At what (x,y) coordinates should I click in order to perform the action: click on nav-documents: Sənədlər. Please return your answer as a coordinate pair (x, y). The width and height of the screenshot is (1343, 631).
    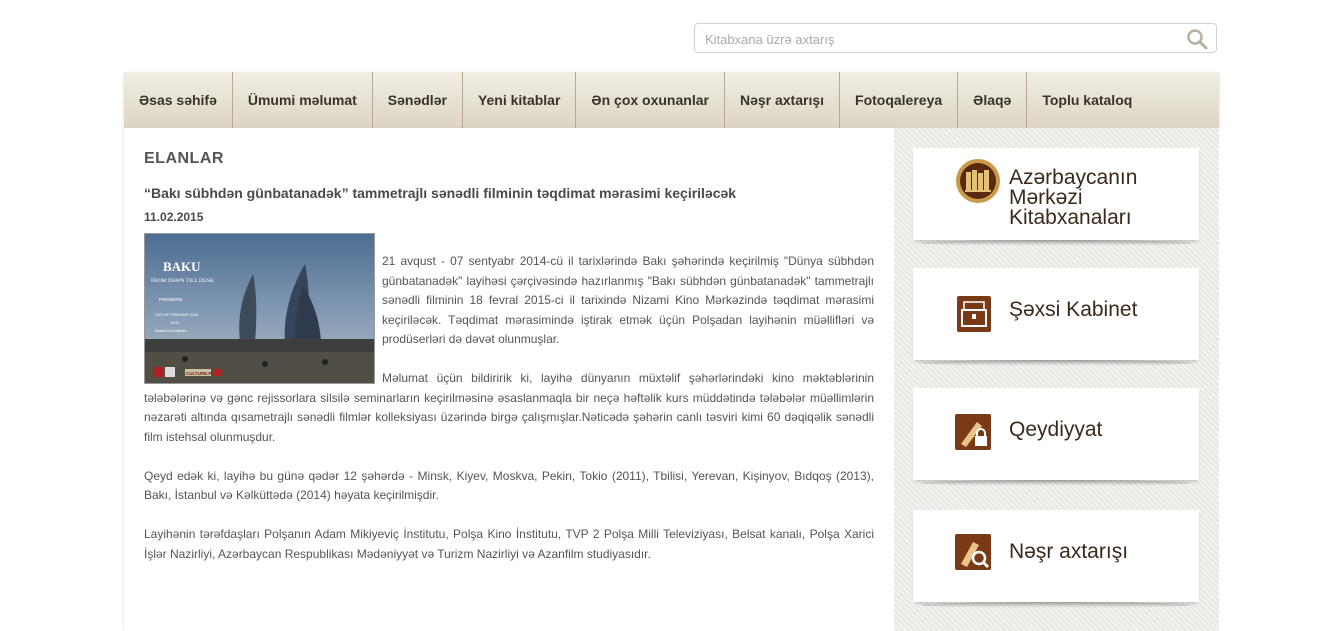
    Looking at the image, I should click on (418, 100).